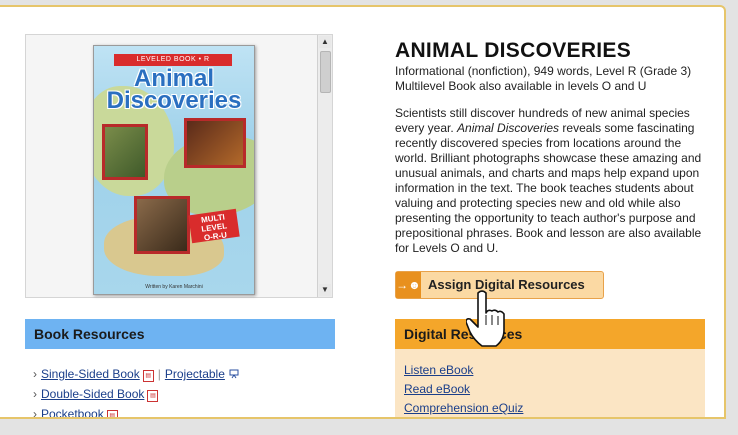 This screenshot has height=435, width=738. What do you see at coordinates (325, 290) in the screenshot?
I see `scroll-down-arrow-icon: ▼` at bounding box center [325, 290].